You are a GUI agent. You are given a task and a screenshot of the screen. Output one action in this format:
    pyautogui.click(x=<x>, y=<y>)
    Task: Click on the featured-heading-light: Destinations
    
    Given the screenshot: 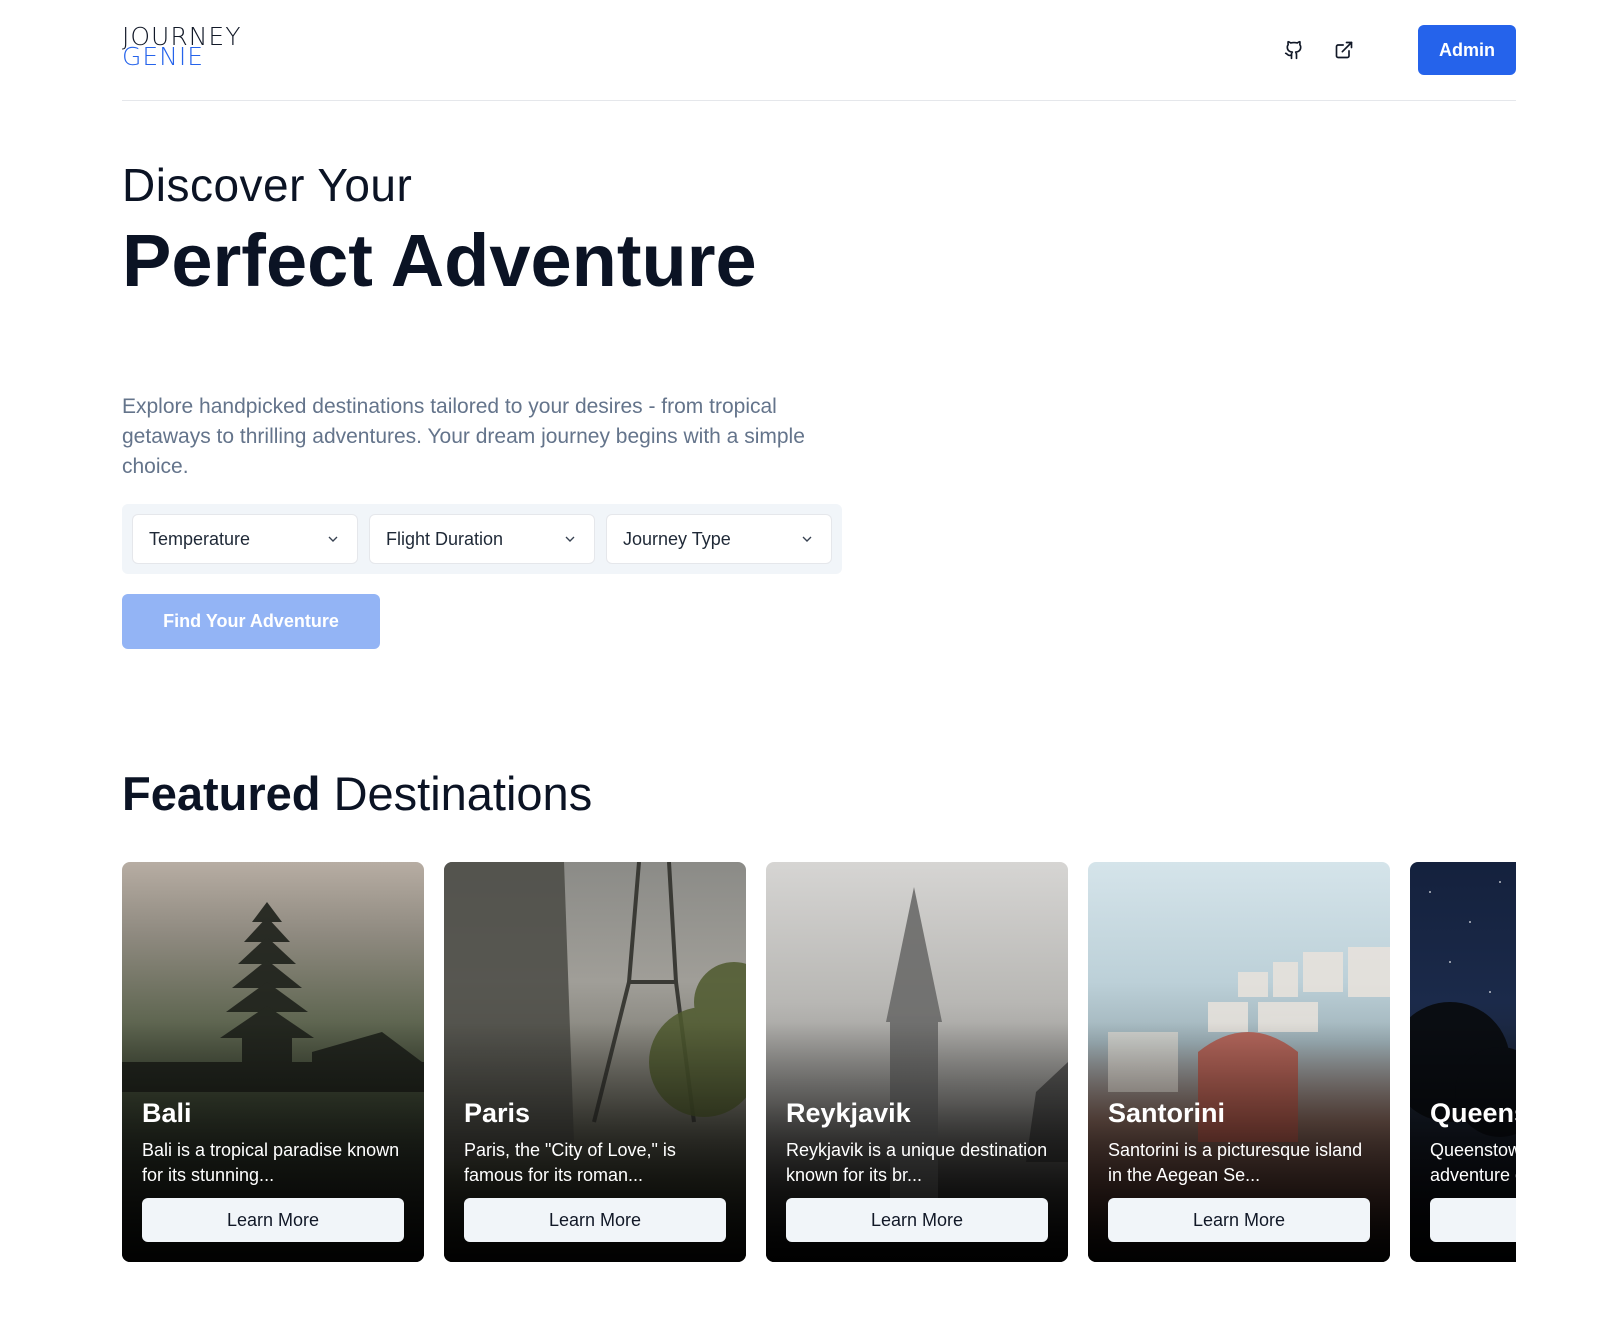 What is the action you would take?
    pyautogui.click(x=463, y=793)
    